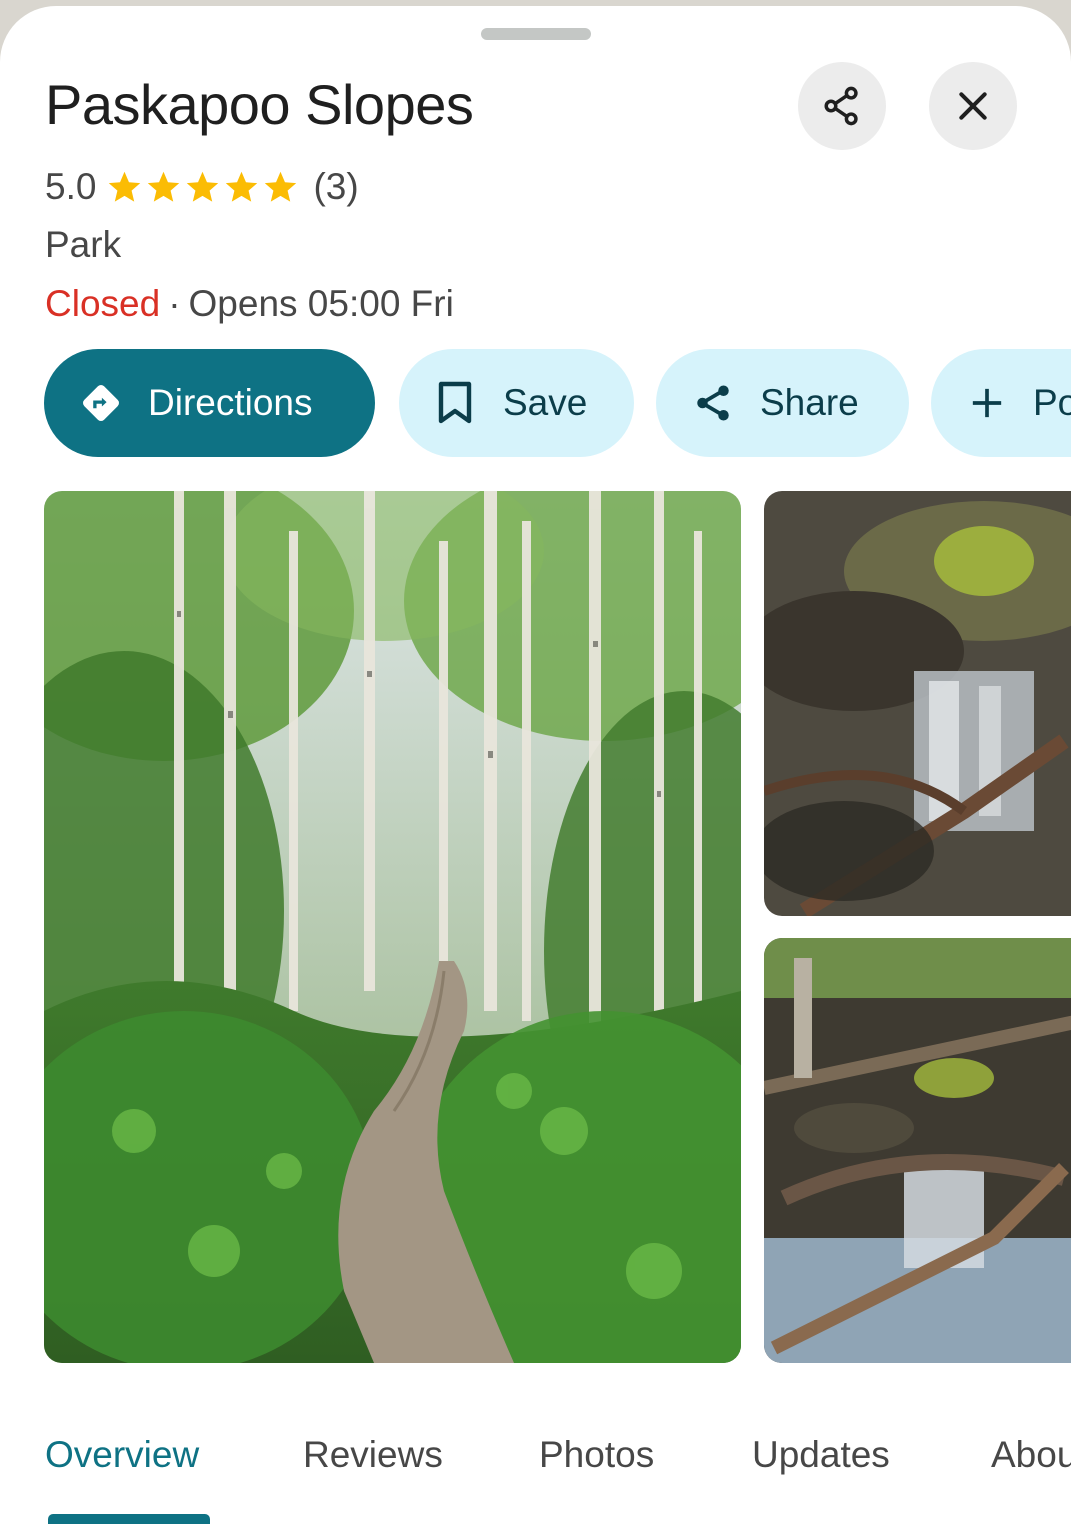 Image resolution: width=1071 pixels, height=1536 pixels. I want to click on tab-reviews: Reviews, so click(373, 1455).